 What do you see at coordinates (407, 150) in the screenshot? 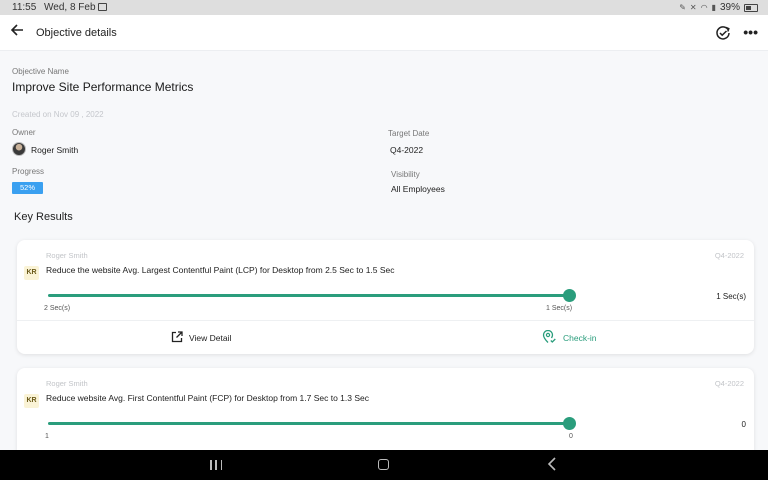
I see `target-date: Q4-2022` at bounding box center [407, 150].